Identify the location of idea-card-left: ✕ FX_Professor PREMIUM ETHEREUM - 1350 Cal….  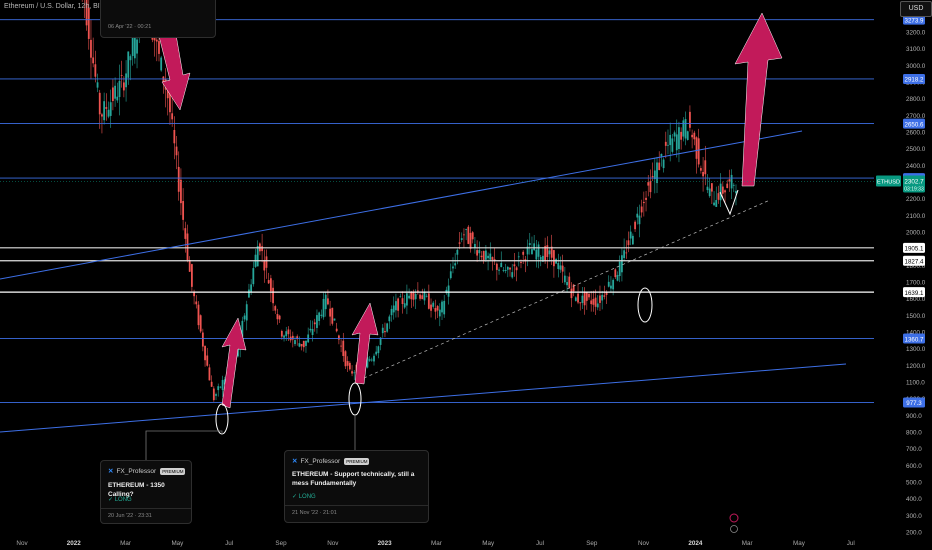
(146, 492).